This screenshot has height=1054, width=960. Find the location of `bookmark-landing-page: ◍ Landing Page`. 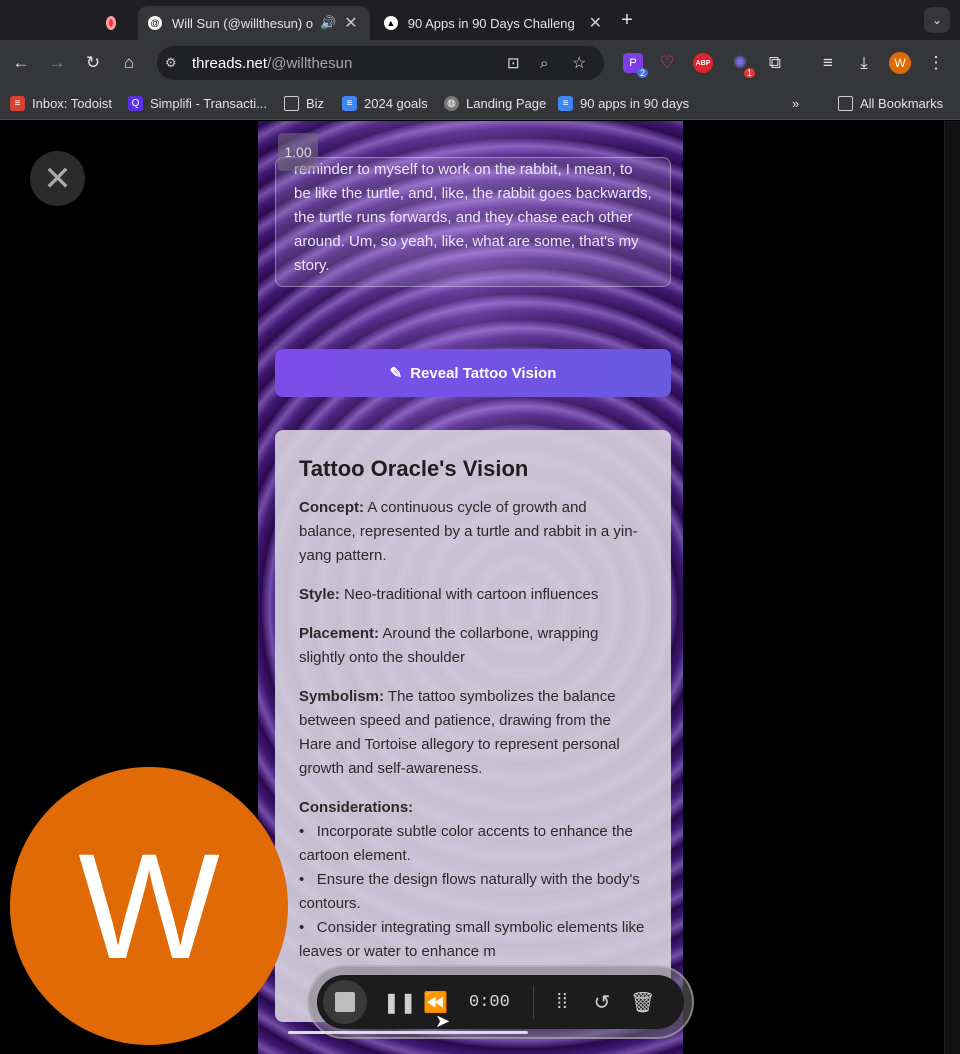

bookmark-landing-page: ◍ Landing Page is located at coordinates (495, 103).